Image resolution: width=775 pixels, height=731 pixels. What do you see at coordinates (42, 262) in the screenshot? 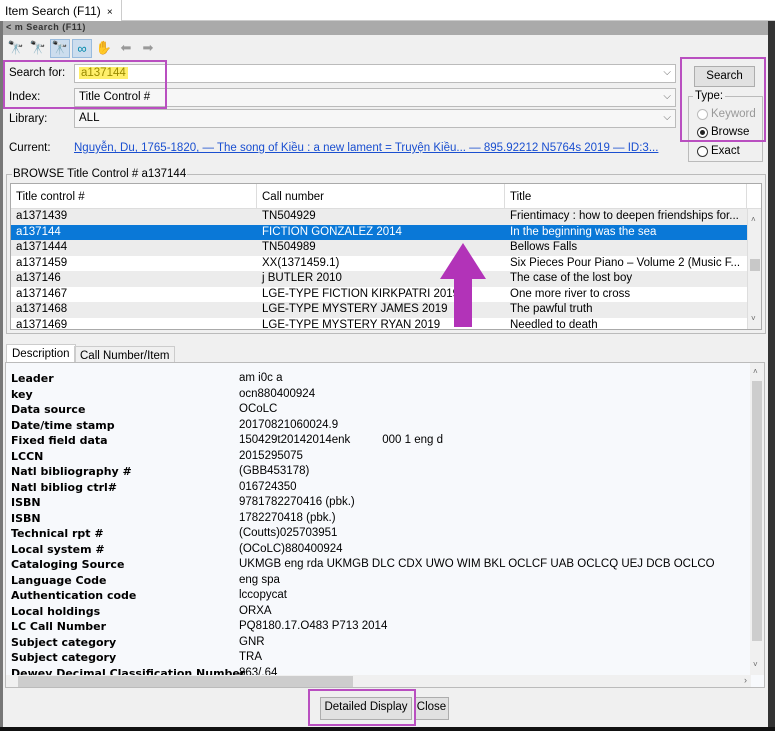
I see `table-cell: a1371459` at bounding box center [42, 262].